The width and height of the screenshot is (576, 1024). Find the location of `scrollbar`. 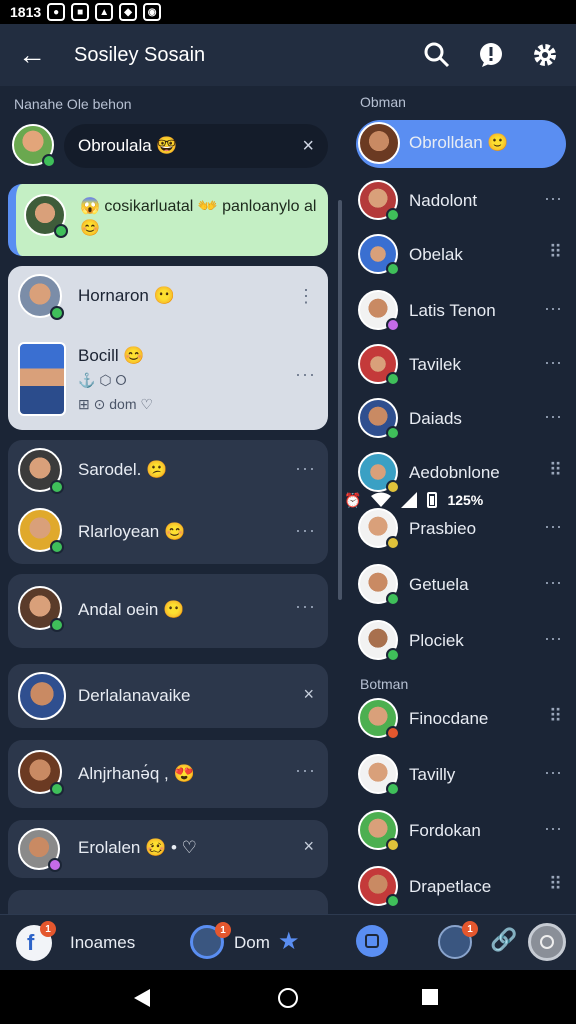

scrollbar is located at coordinates (340, 400).